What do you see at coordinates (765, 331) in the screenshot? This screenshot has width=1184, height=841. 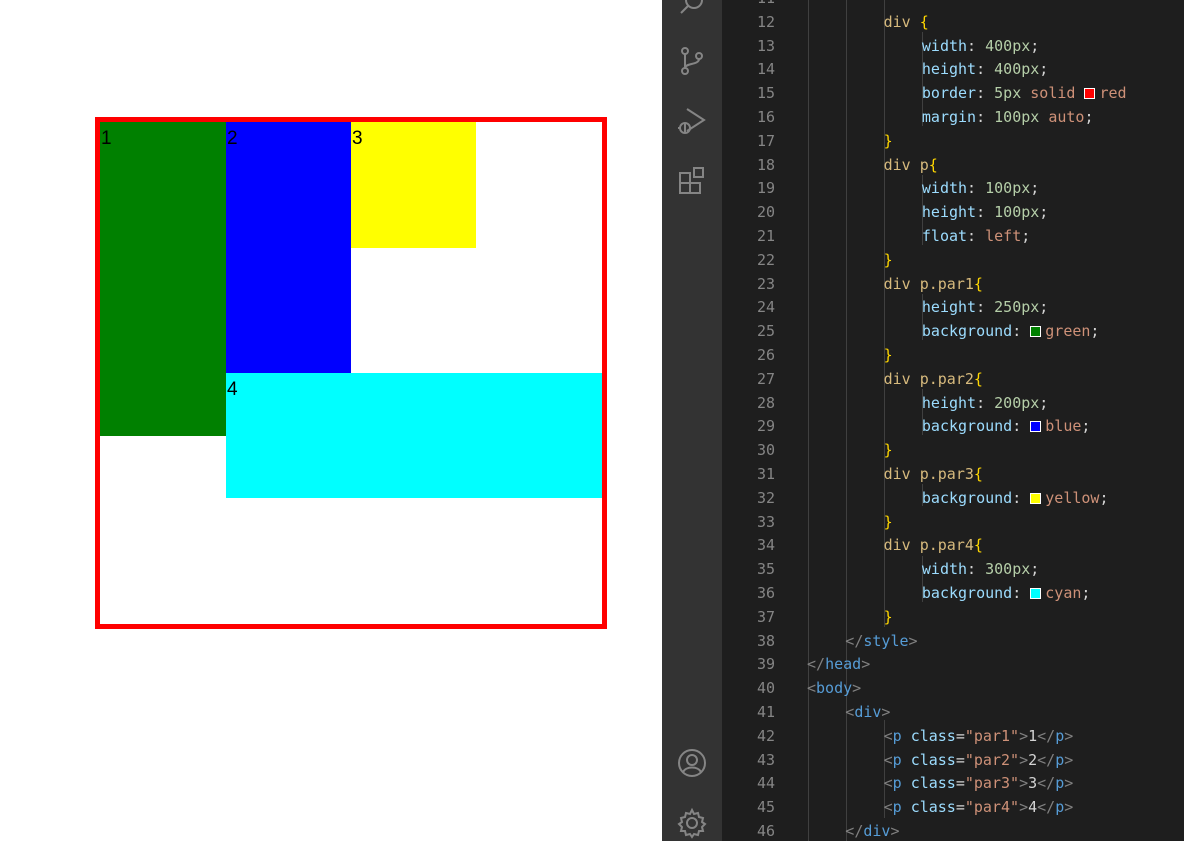 I see `line-number: 25` at bounding box center [765, 331].